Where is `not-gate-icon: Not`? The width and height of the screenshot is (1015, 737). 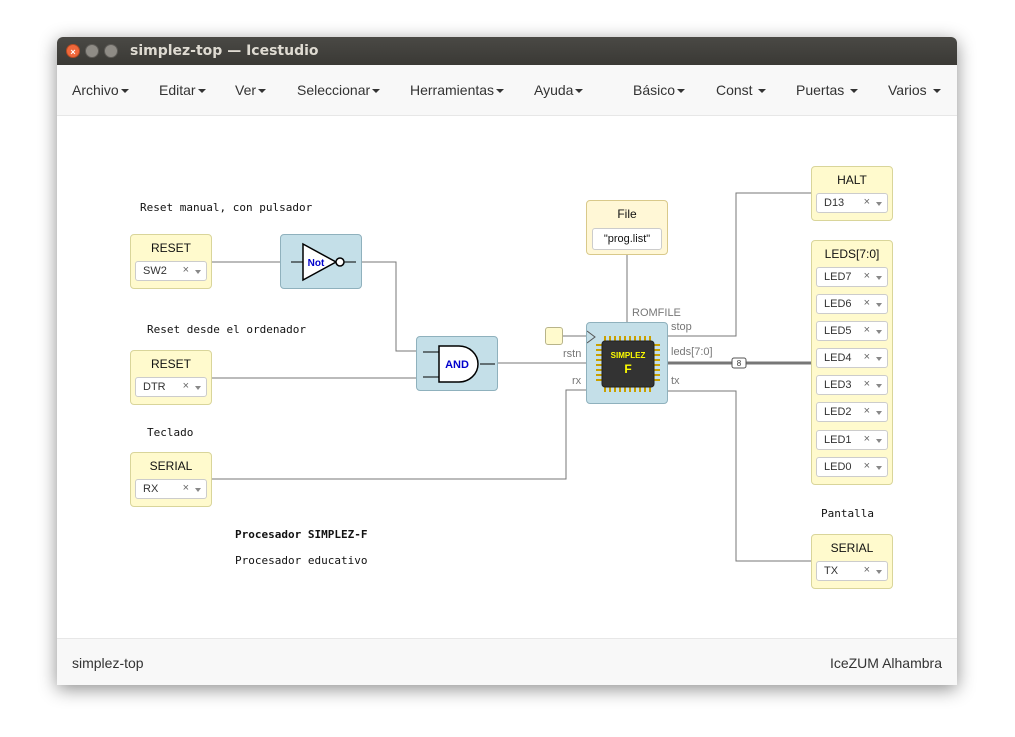
not-gate-icon: Not is located at coordinates (323, 262).